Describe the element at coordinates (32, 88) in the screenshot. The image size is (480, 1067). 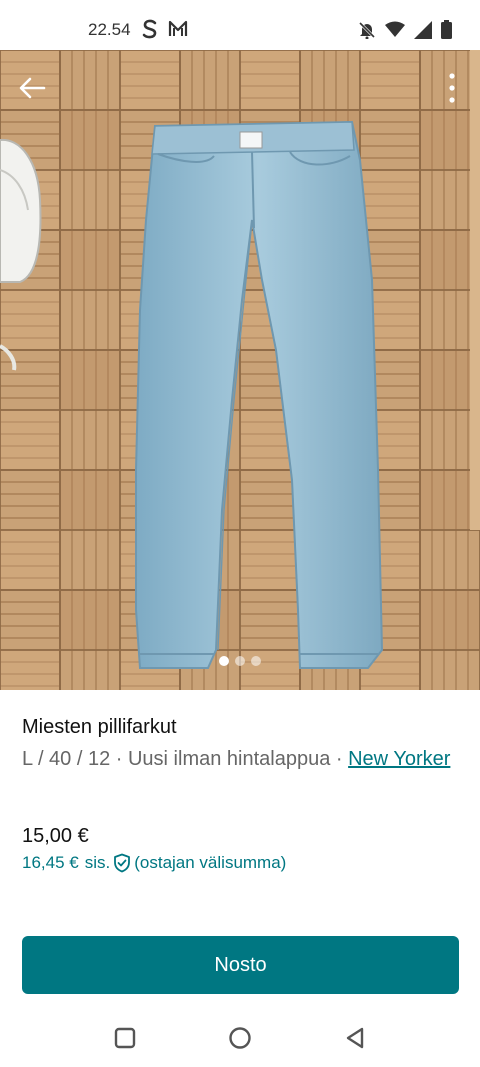
I see `back-arrow-icon` at that location.